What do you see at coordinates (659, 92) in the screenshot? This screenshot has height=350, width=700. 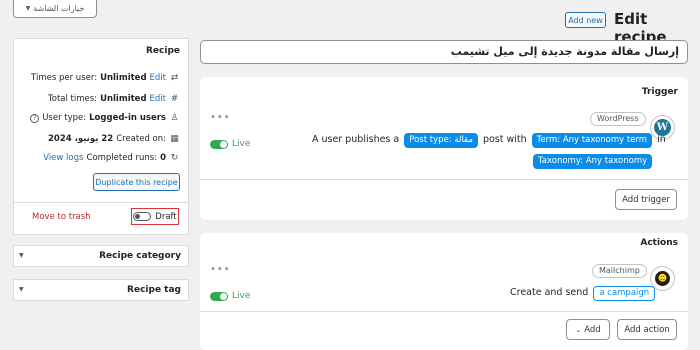 I see `trigger-heading: Trigger` at bounding box center [659, 92].